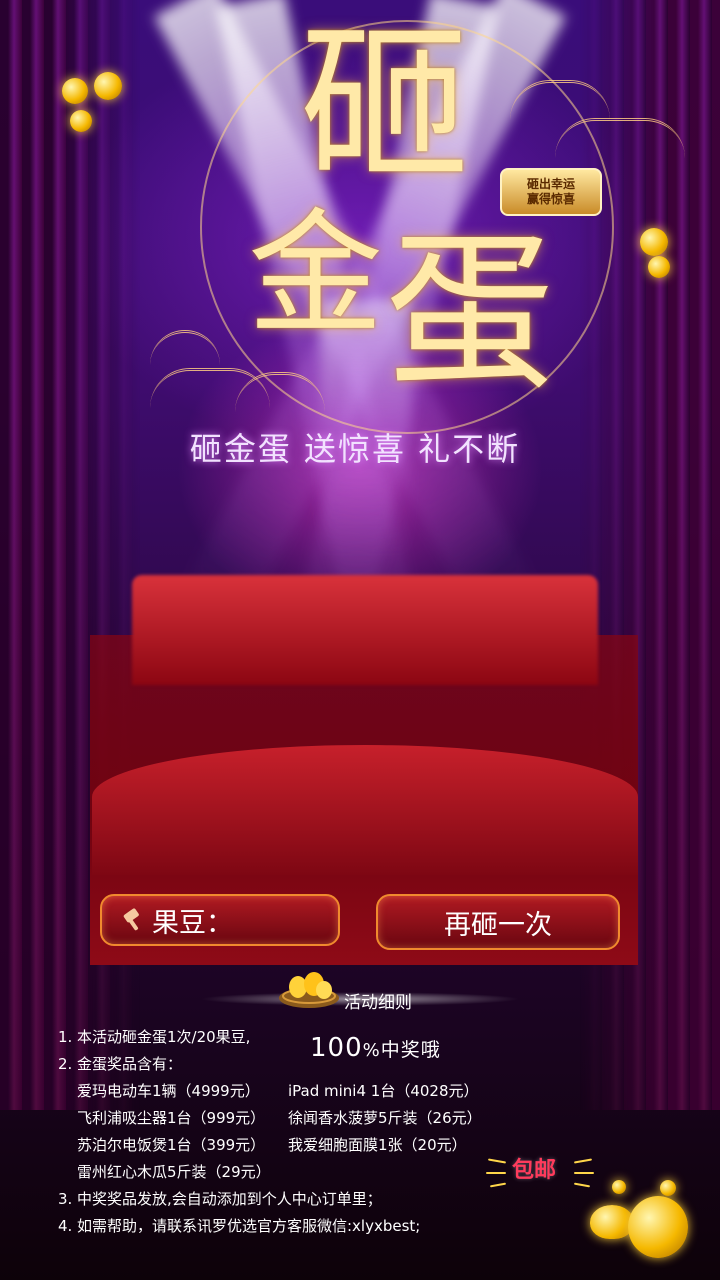 This screenshot has height=1280, width=720. What do you see at coordinates (171, 1118) in the screenshot?
I see `prize-item: 飞利浦吸尘器1台（999元）` at bounding box center [171, 1118].